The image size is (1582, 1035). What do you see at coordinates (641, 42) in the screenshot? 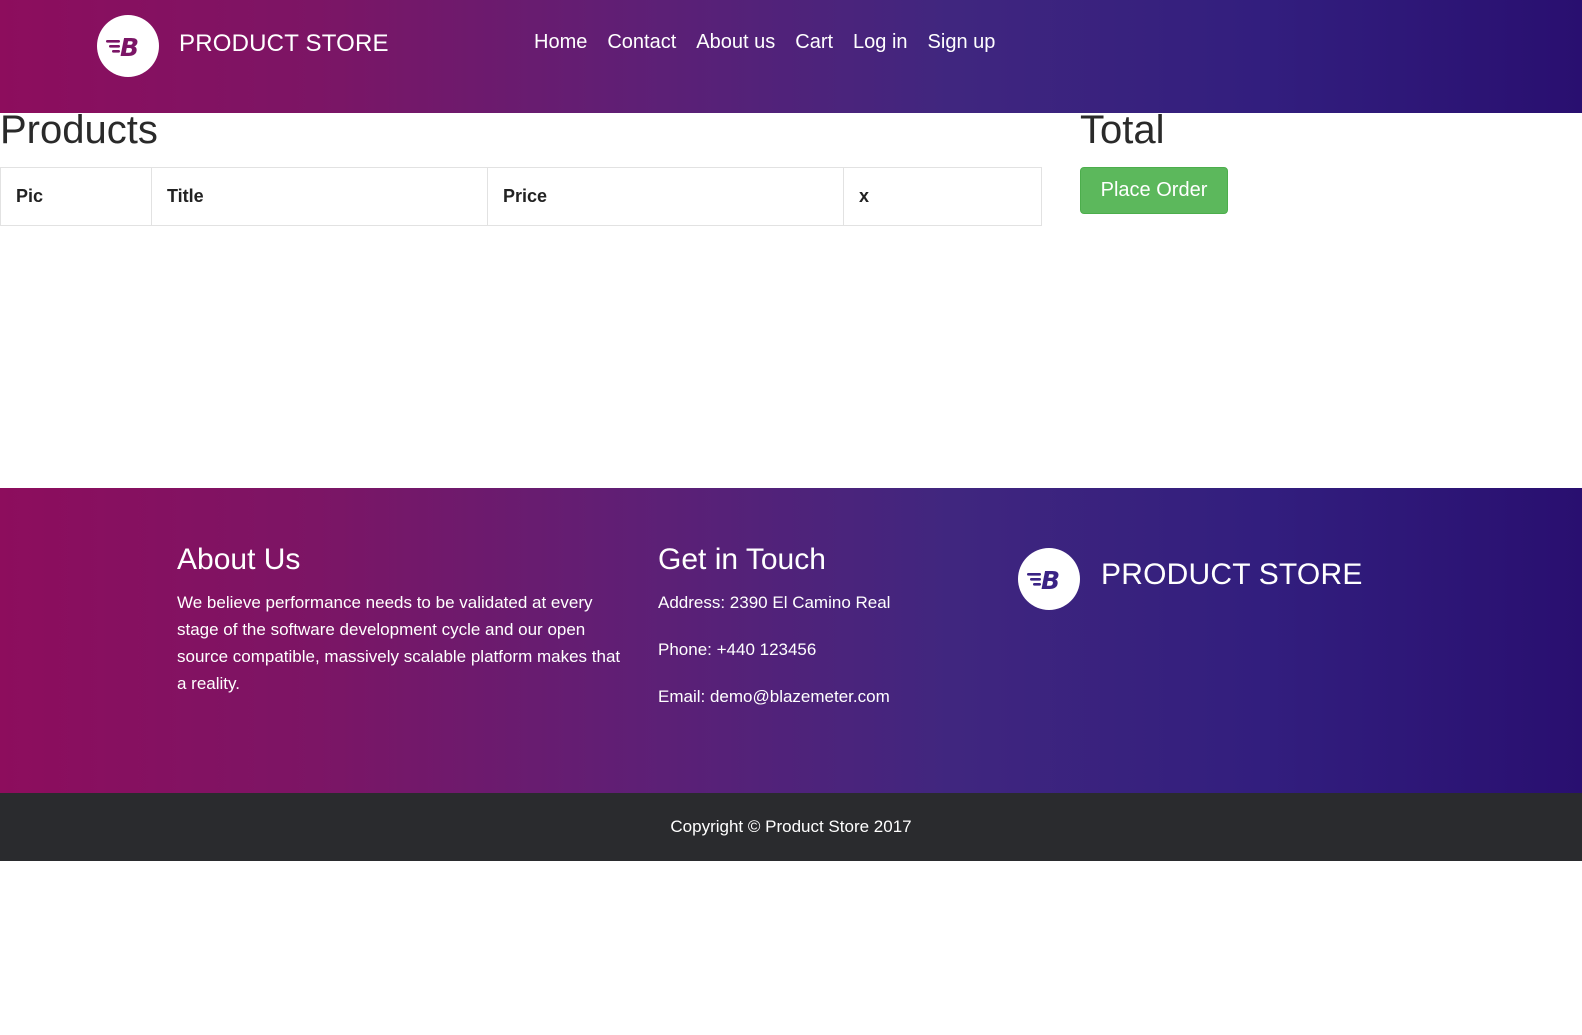
I see `nav-contact: Contact` at bounding box center [641, 42].